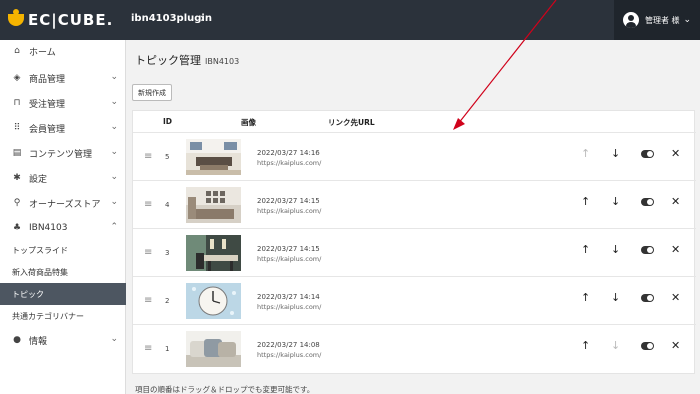 This screenshot has height=394, width=700. I want to click on chevron-right-icon: ›, so click(202, 18).